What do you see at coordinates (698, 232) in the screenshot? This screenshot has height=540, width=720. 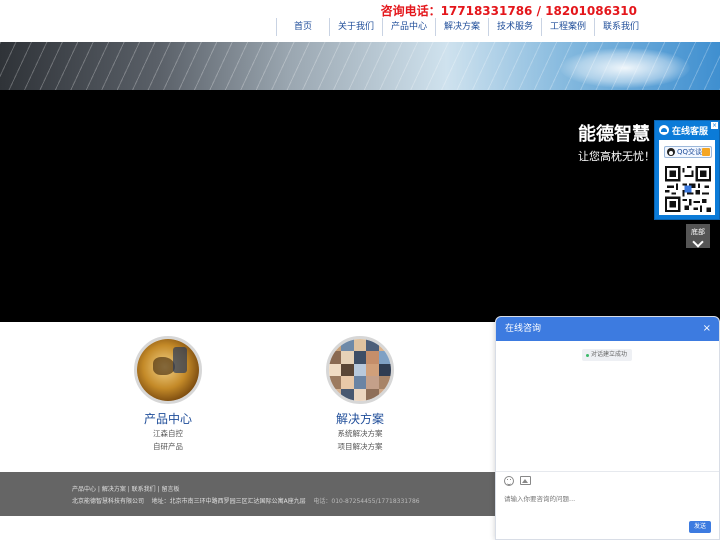 I see `to-bottom-label: 底部` at bounding box center [698, 232].